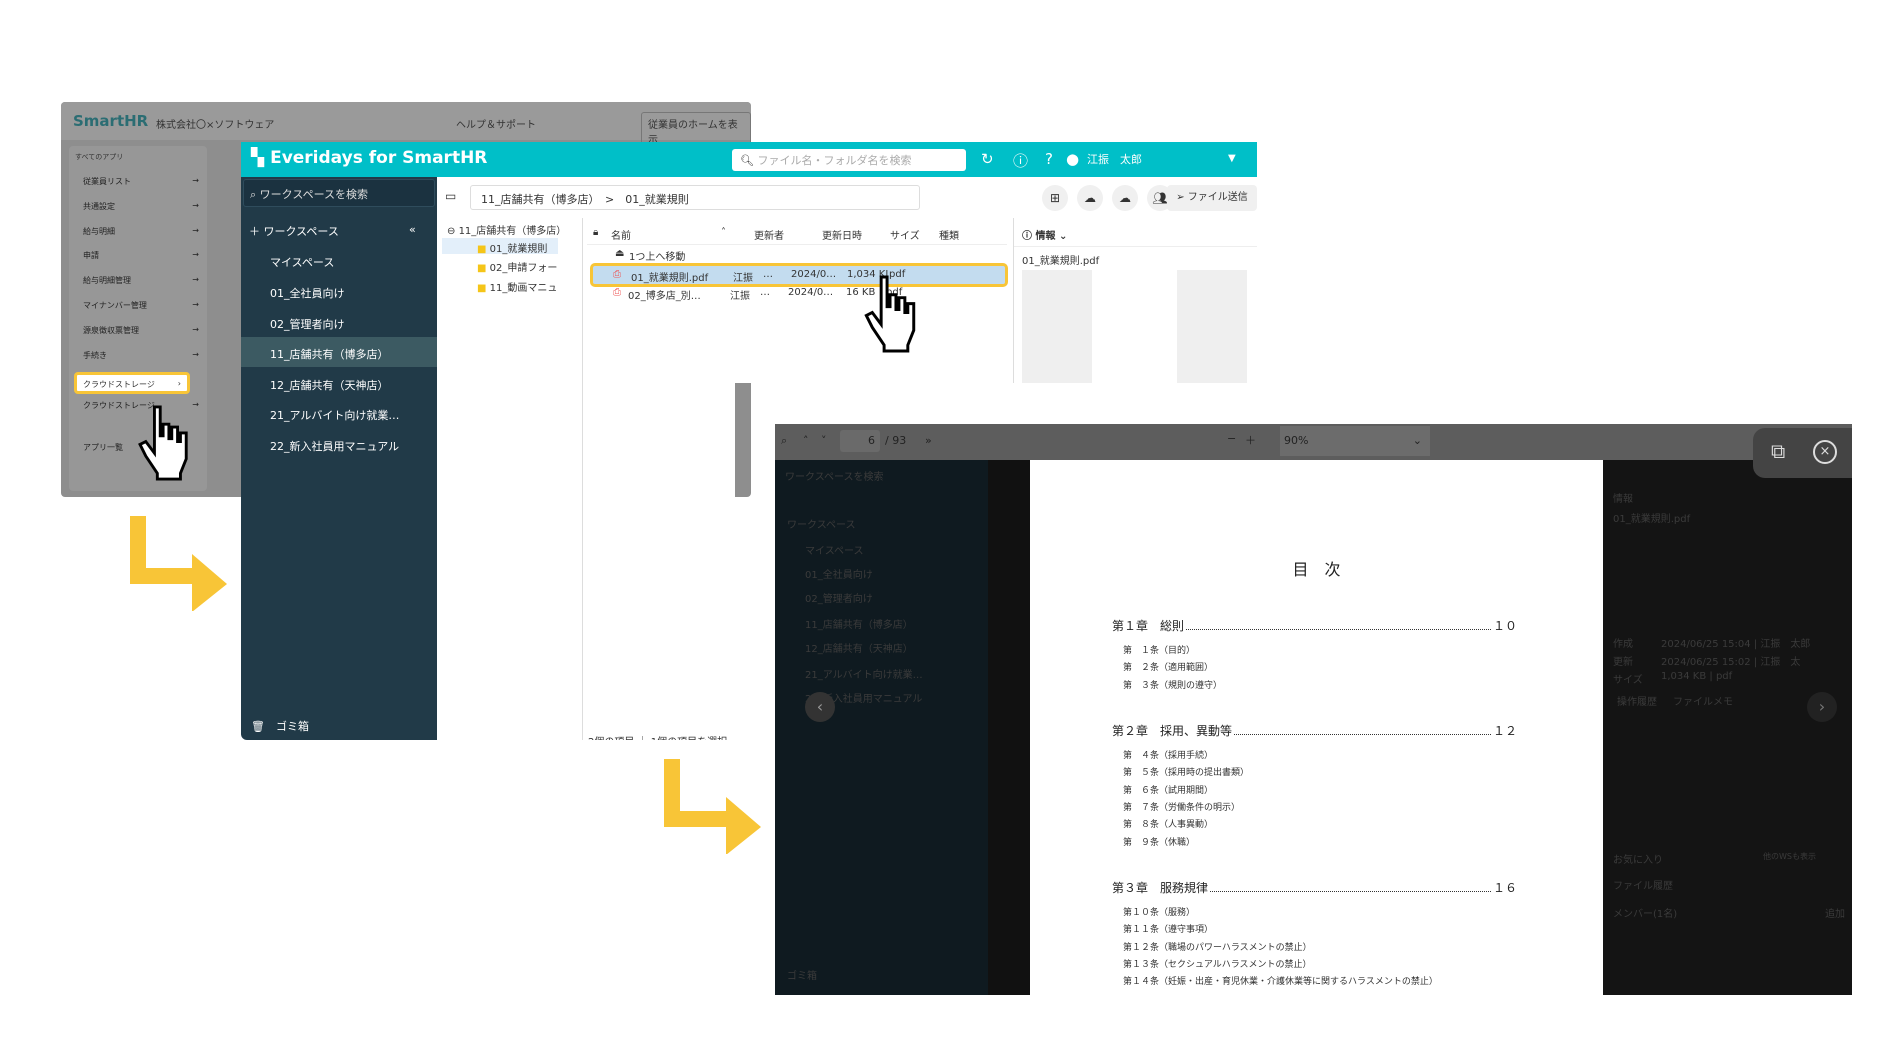 Image resolution: width=1880 pixels, height=1057 pixels. Describe the element at coordinates (1250, 440) in the screenshot. I see `zoom-in-icon: ＋` at that location.